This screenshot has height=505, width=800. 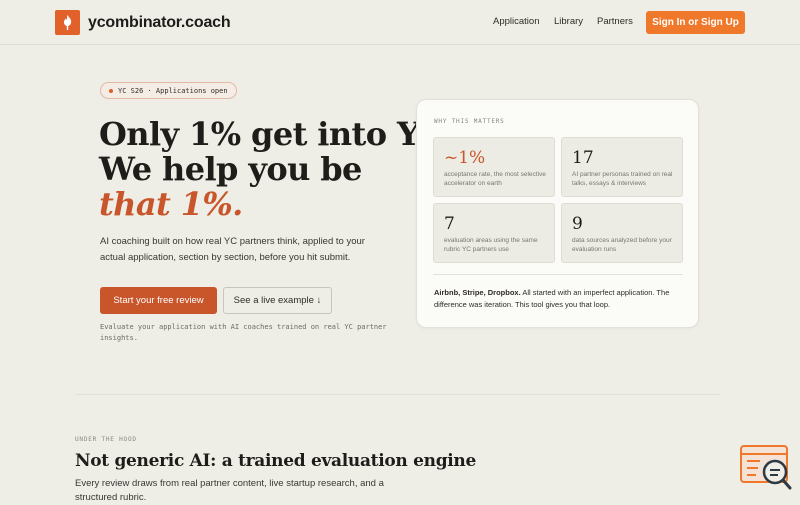 What do you see at coordinates (465, 158) in the screenshot?
I see `stat-value: ~1%` at bounding box center [465, 158].